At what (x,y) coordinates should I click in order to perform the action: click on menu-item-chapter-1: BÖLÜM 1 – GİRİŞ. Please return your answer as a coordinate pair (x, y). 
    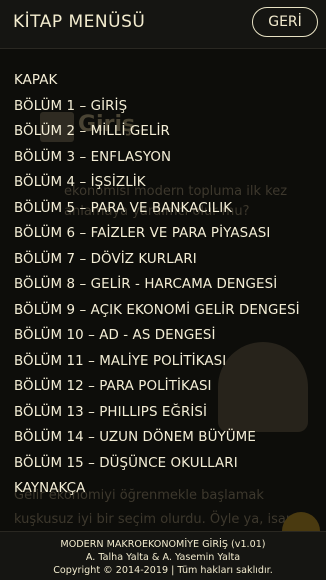
    Looking at the image, I should click on (163, 107).